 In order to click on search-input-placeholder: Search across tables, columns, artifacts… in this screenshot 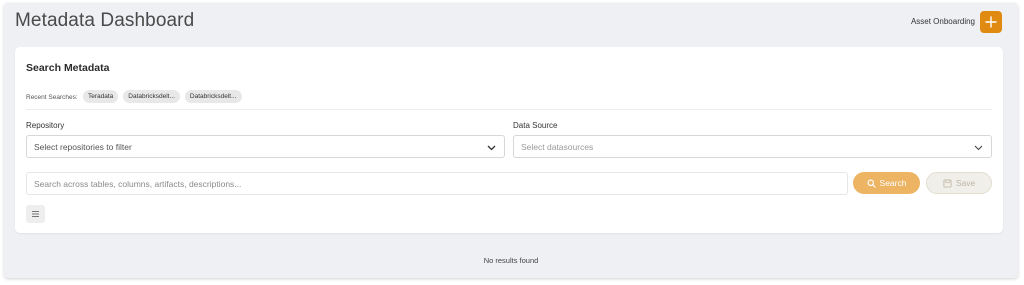, I will do `click(138, 183)`.